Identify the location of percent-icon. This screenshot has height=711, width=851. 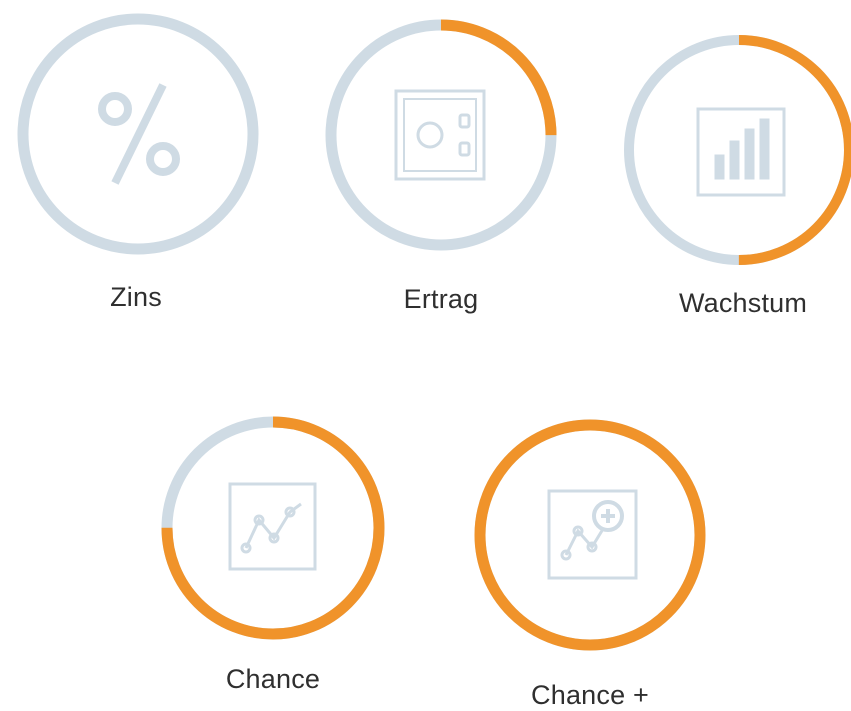
(139, 134).